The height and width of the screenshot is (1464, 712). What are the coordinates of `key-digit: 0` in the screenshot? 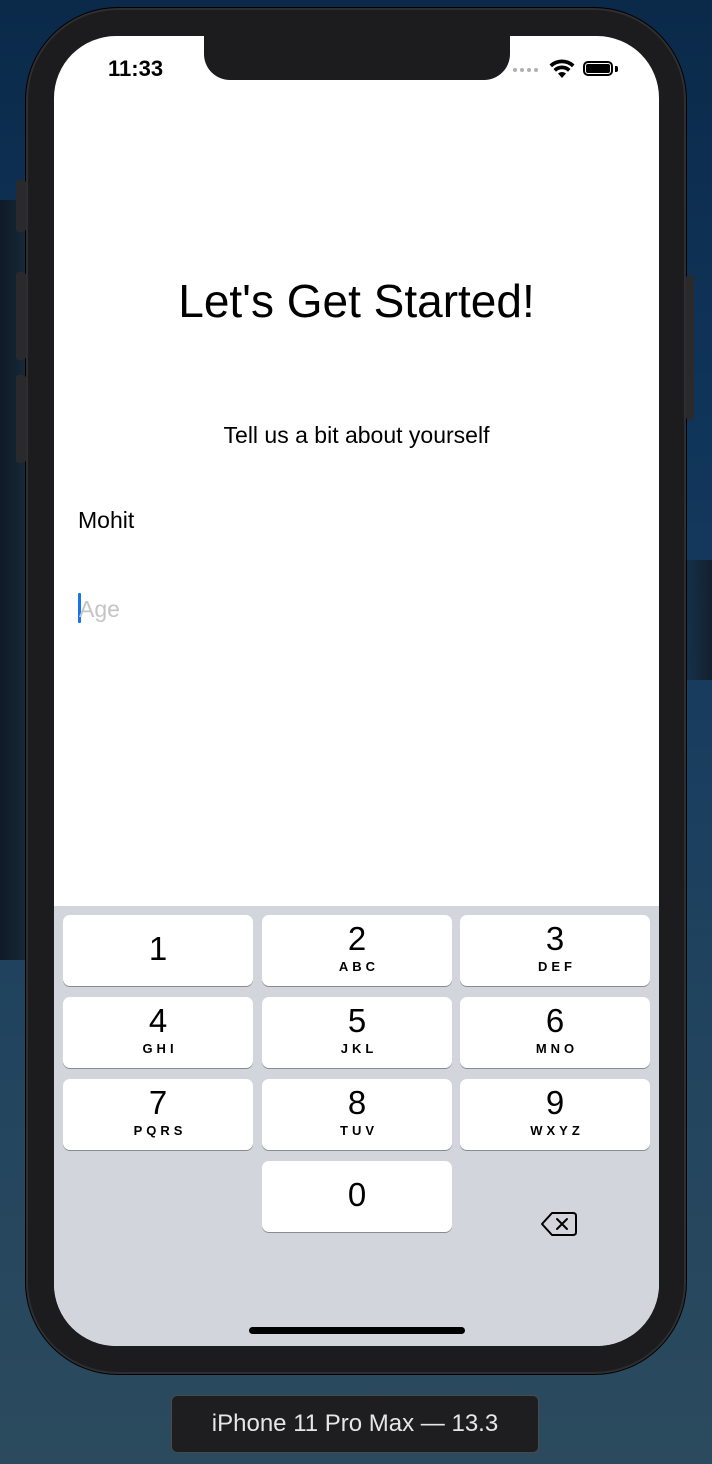 It's located at (357, 1194).